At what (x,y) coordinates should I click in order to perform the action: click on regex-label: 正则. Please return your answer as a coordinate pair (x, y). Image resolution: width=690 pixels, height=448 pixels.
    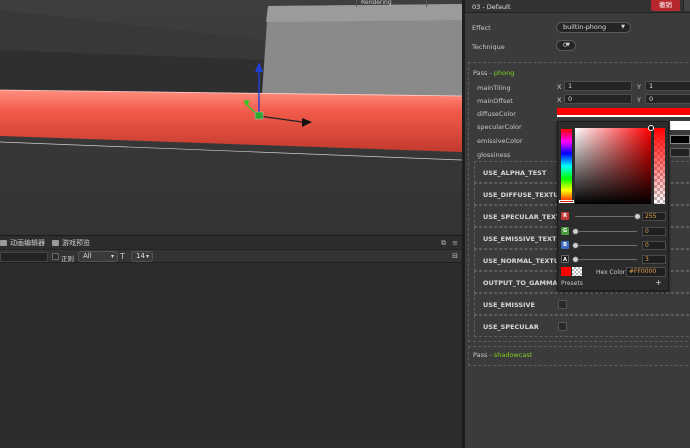
    Looking at the image, I should click on (67, 259).